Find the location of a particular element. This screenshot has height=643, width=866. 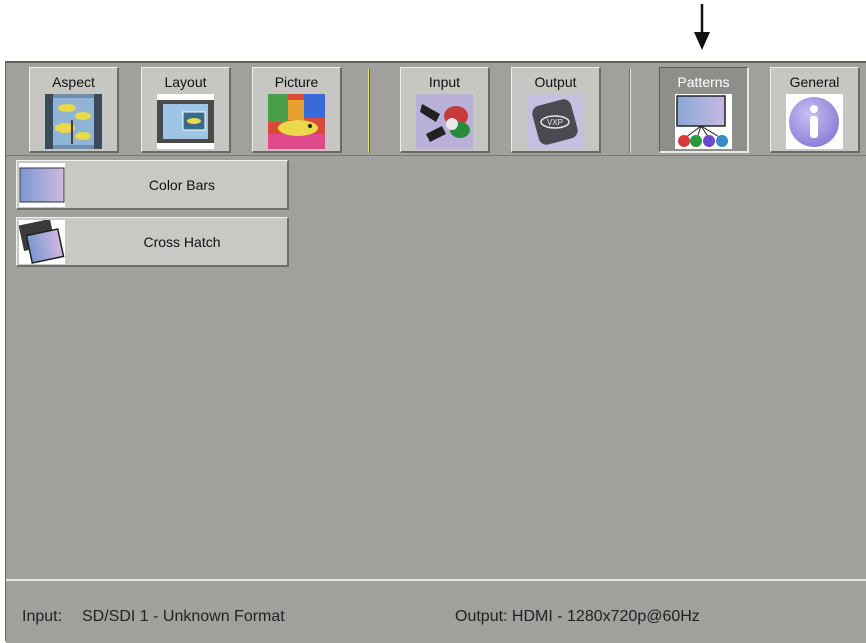

tab-input: Input is located at coordinates (445, 110).